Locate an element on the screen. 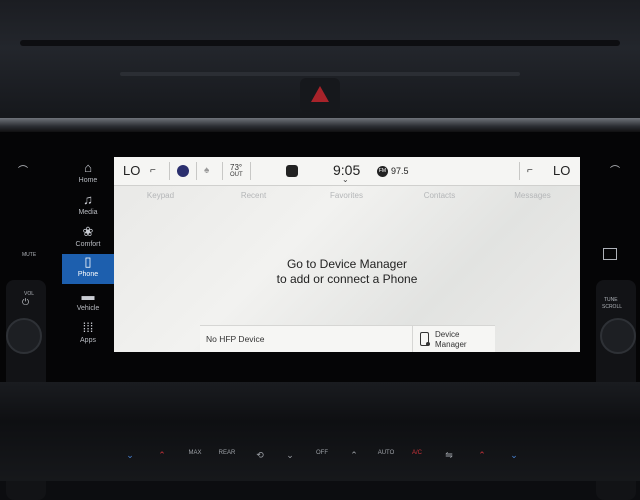 The height and width of the screenshot is (500, 640). device-manager-label: Device Manager is located at coordinates (451, 339).